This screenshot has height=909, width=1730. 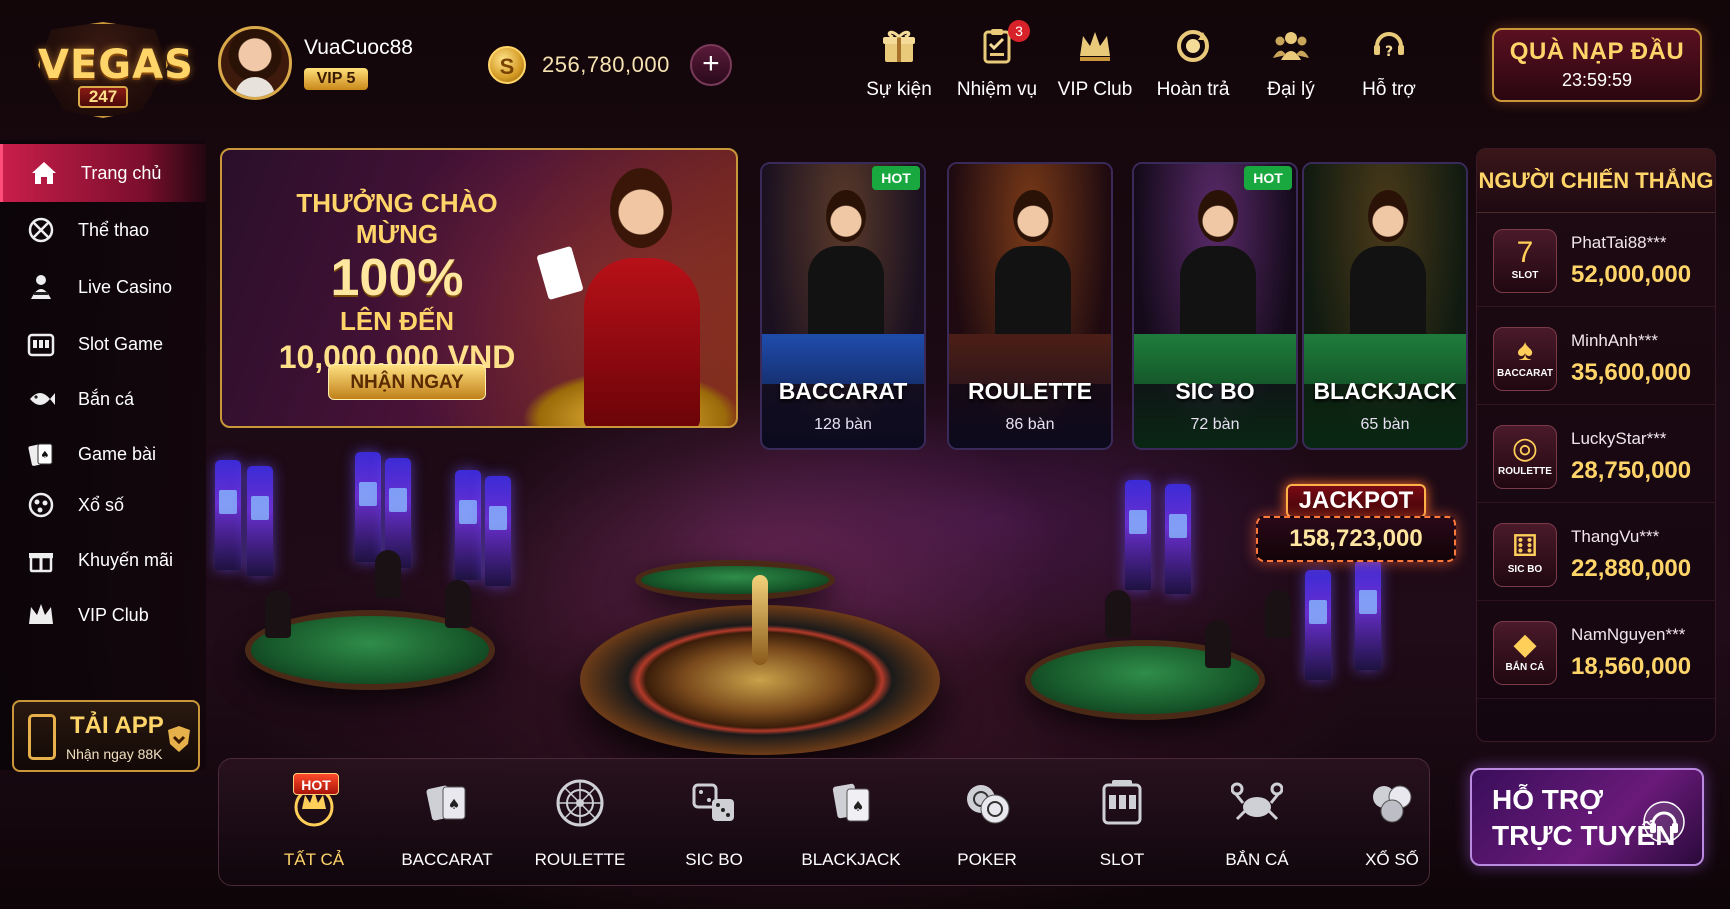 What do you see at coordinates (41, 505) in the screenshot?
I see `lottery-icon` at bounding box center [41, 505].